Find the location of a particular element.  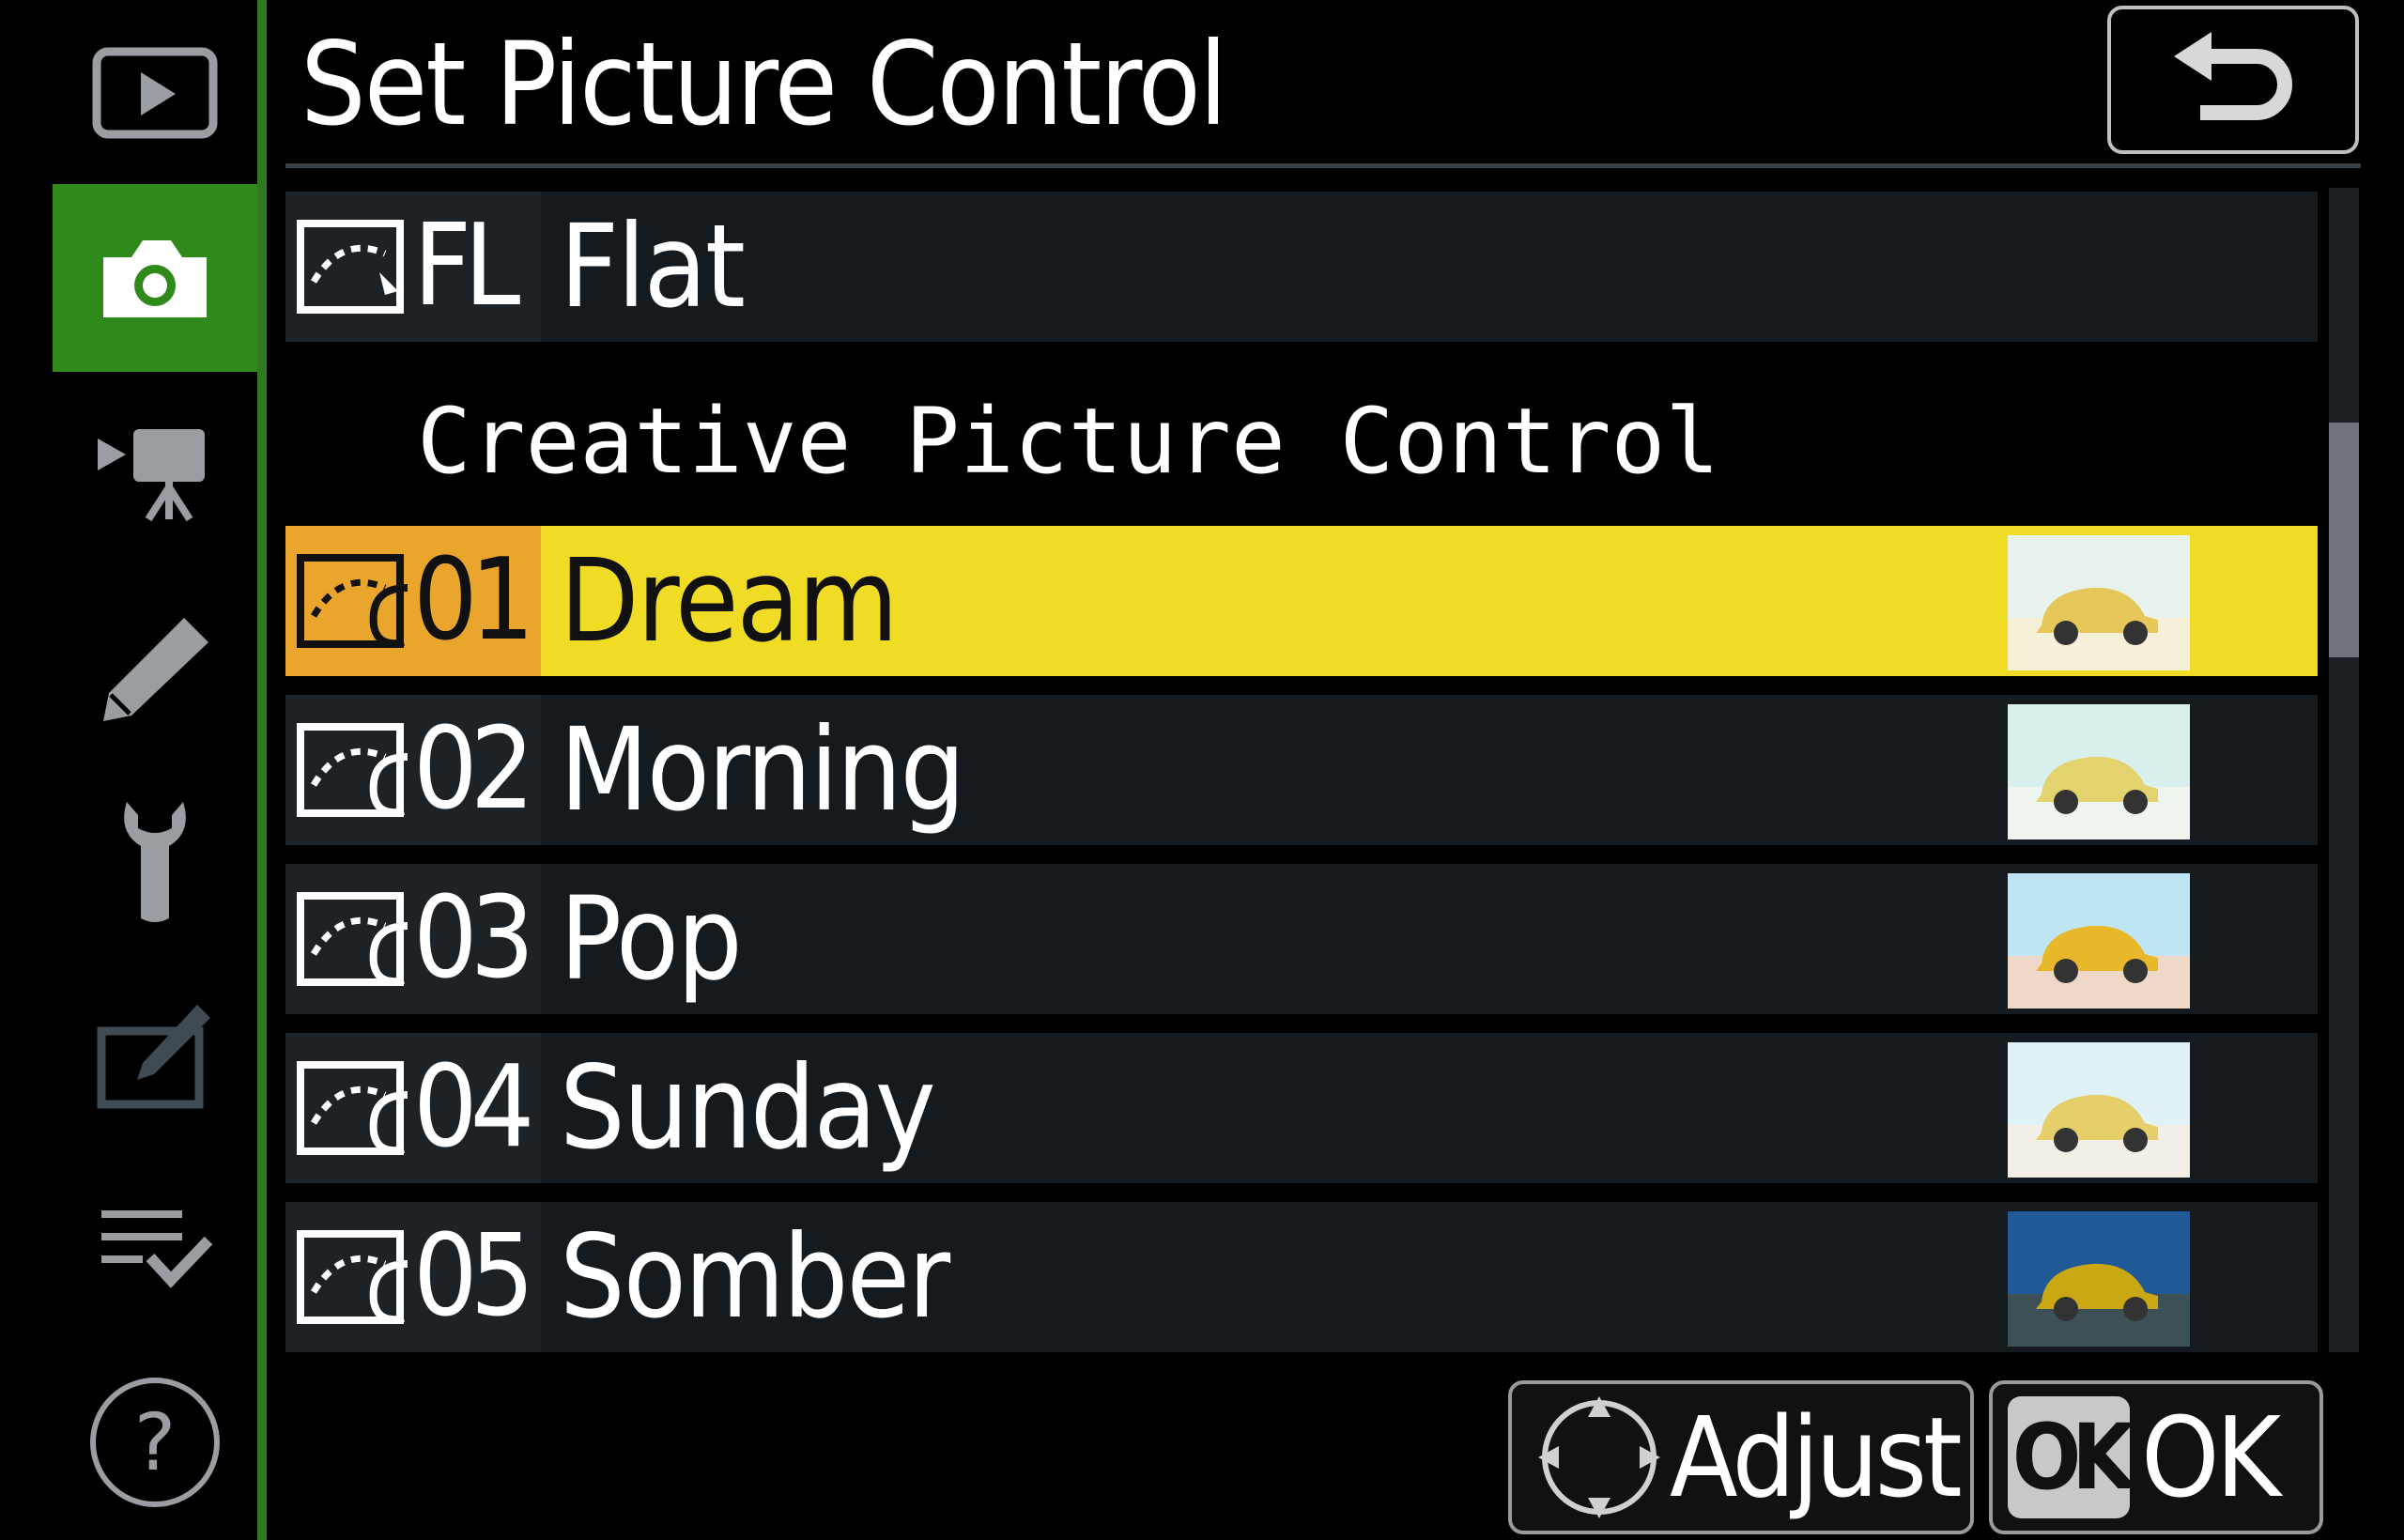

retouch-menu-tab is located at coordinates (155, 1055).